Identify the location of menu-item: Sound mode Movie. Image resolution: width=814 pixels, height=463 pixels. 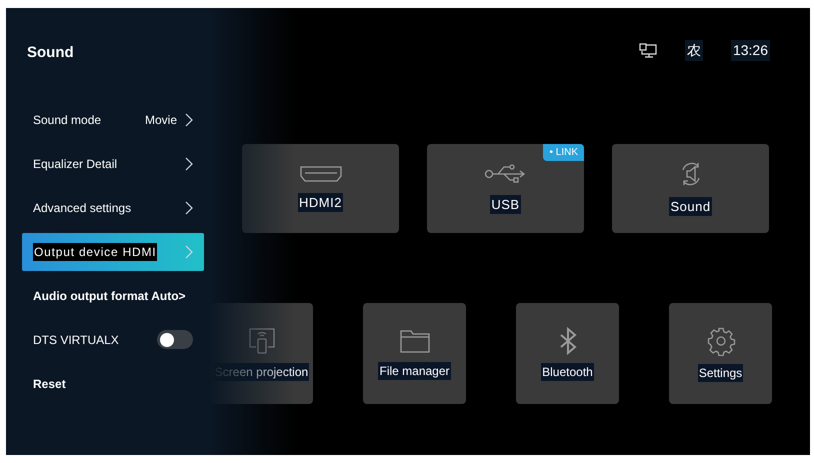
(113, 119).